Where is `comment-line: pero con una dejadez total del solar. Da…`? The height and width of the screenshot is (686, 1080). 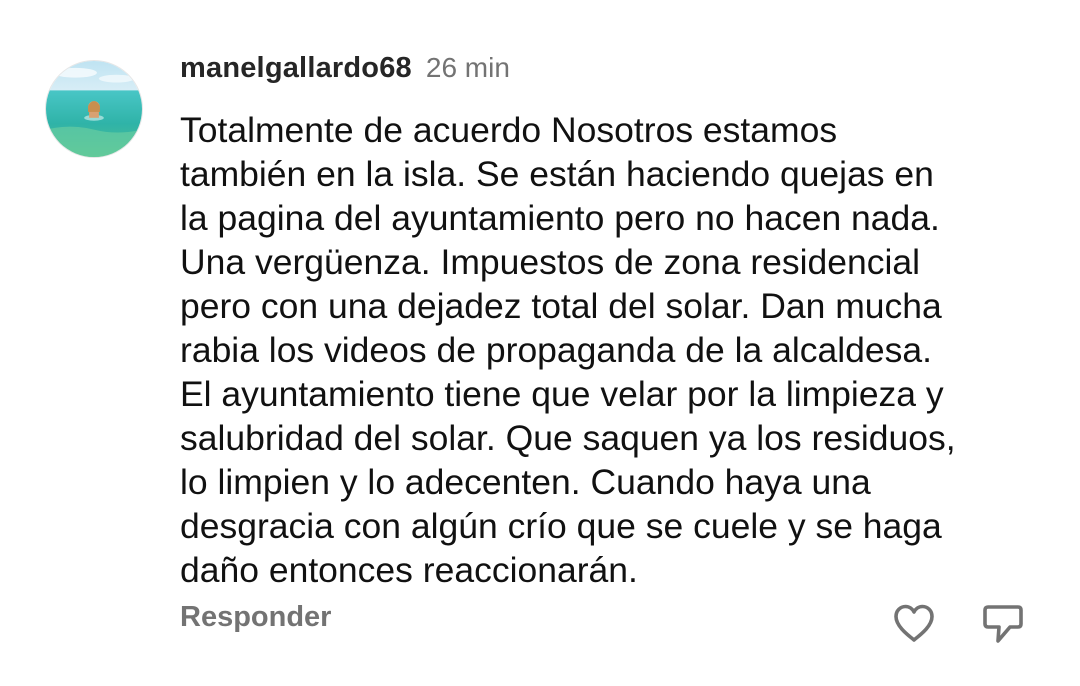 comment-line: pero con una dejadez total del solar. Da… is located at coordinates (561, 306).